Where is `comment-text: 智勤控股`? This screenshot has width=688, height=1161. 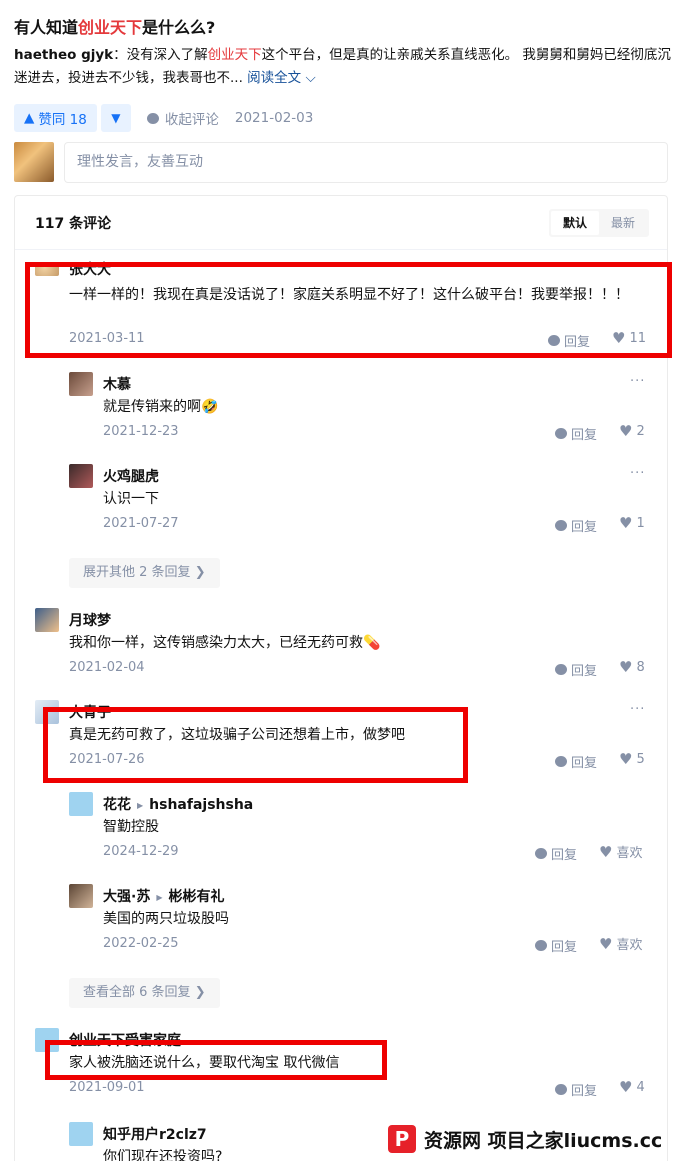
comment-text: 智勤控股 is located at coordinates (131, 827).